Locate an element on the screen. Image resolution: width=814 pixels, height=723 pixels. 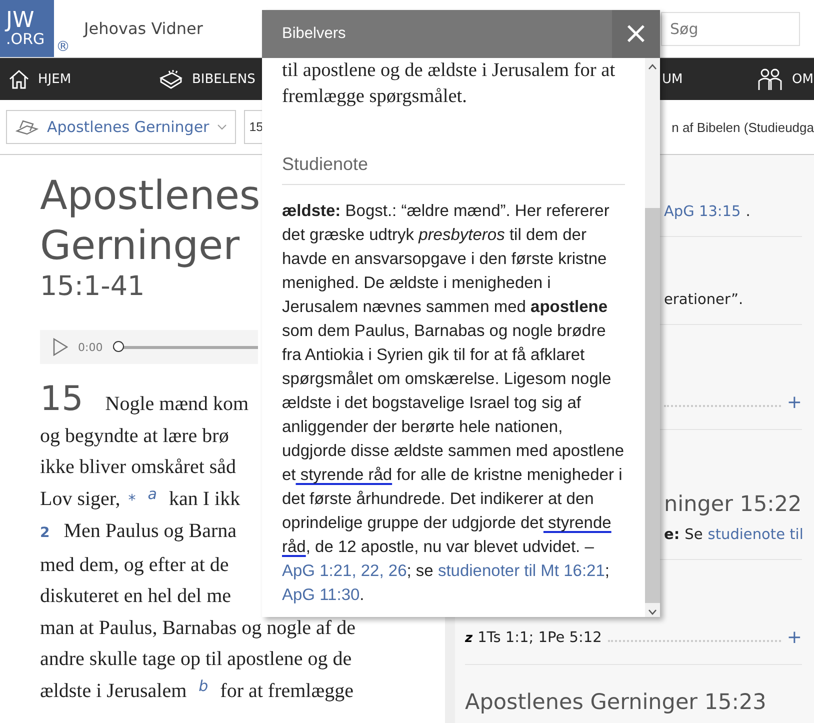
verse-text: Nogle mænd kom is located at coordinates (177, 404).